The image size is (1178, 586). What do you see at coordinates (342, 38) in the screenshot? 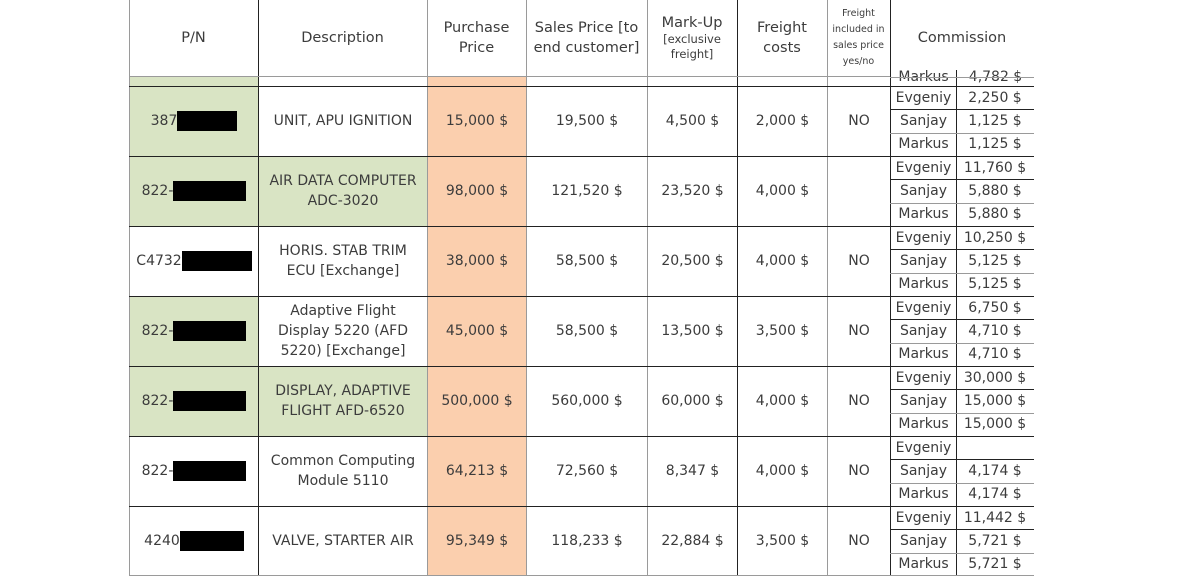
I see `header-description: Description` at bounding box center [342, 38].